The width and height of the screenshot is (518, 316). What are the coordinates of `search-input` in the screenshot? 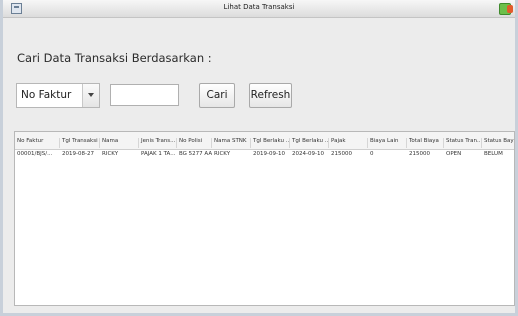 It's located at (144, 95).